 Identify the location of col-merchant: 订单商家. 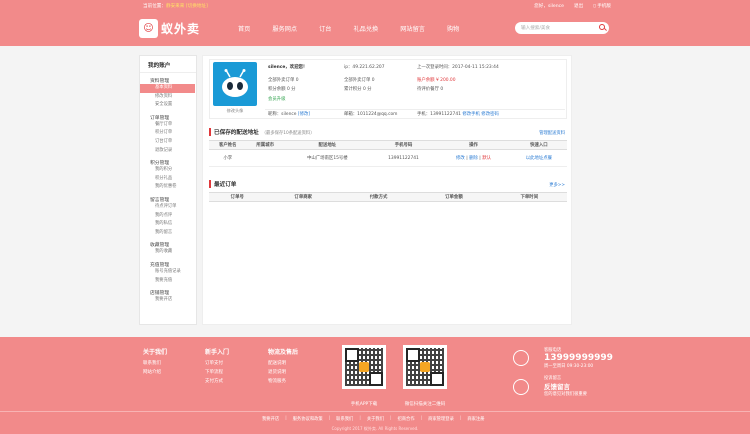
(303, 197).